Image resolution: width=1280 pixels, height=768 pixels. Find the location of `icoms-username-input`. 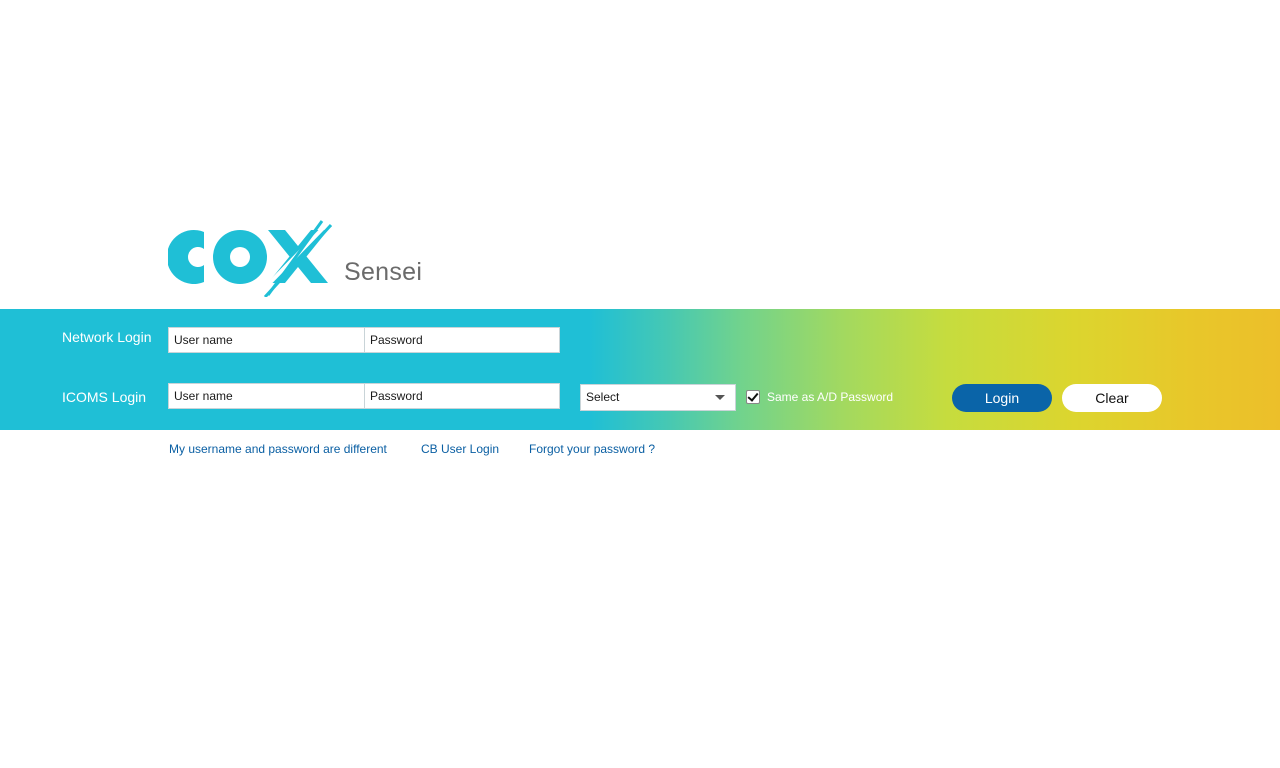

icoms-username-input is located at coordinates (266, 396).